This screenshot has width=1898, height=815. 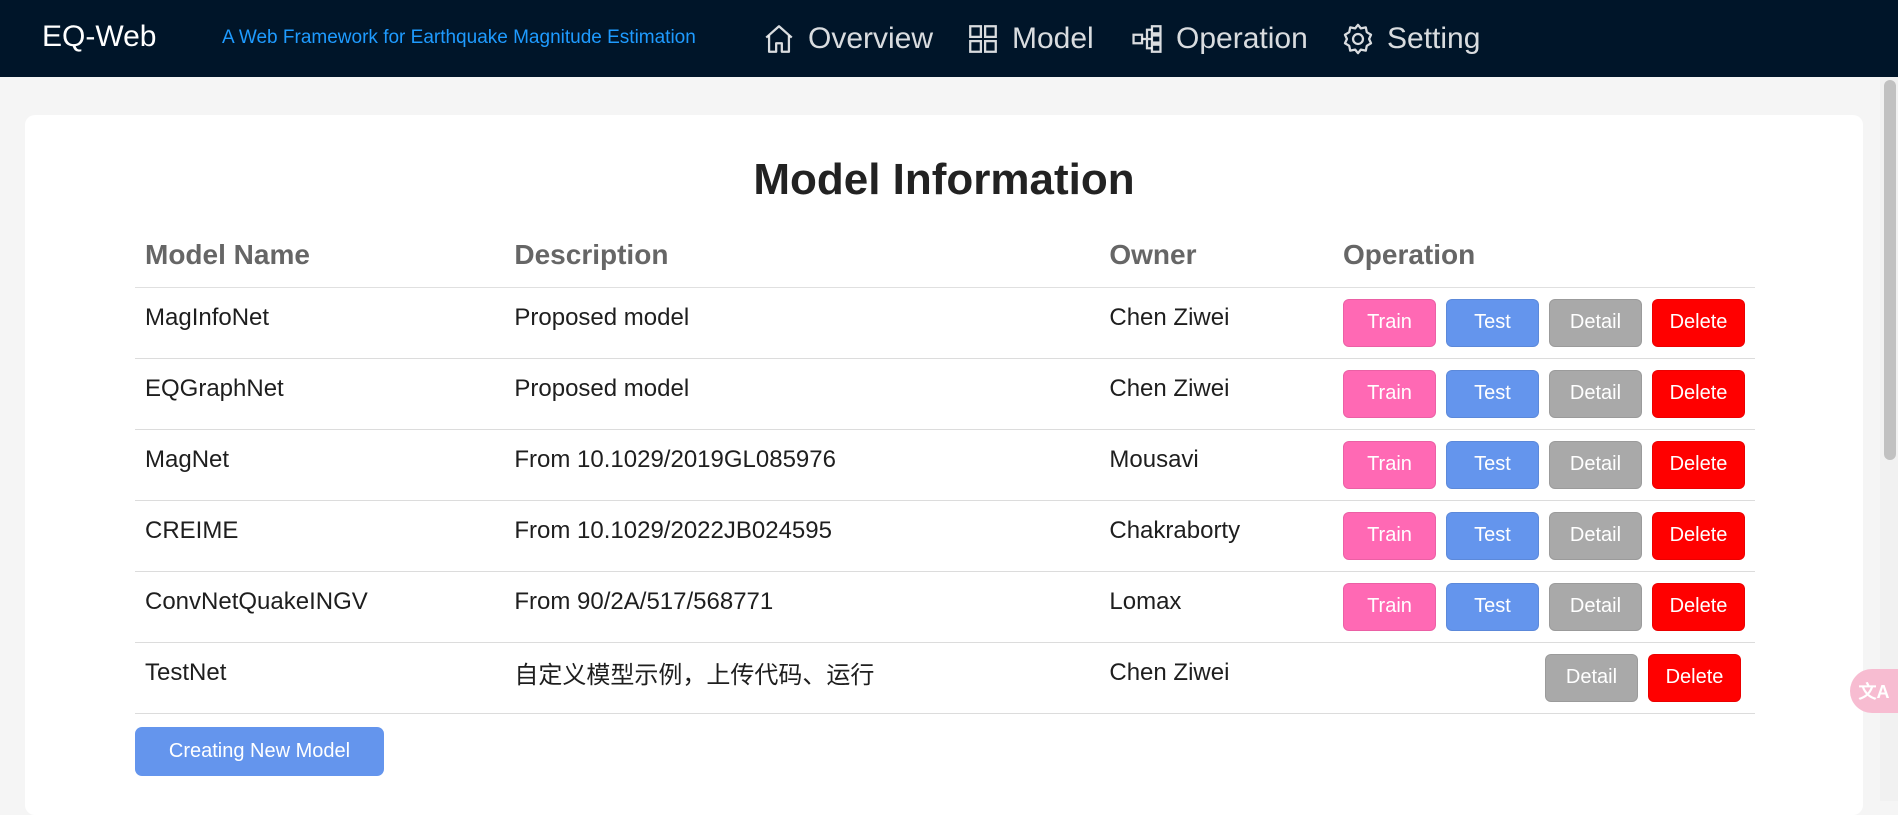 What do you see at coordinates (1890, 270) in the screenshot?
I see `scrollbar-thumb` at bounding box center [1890, 270].